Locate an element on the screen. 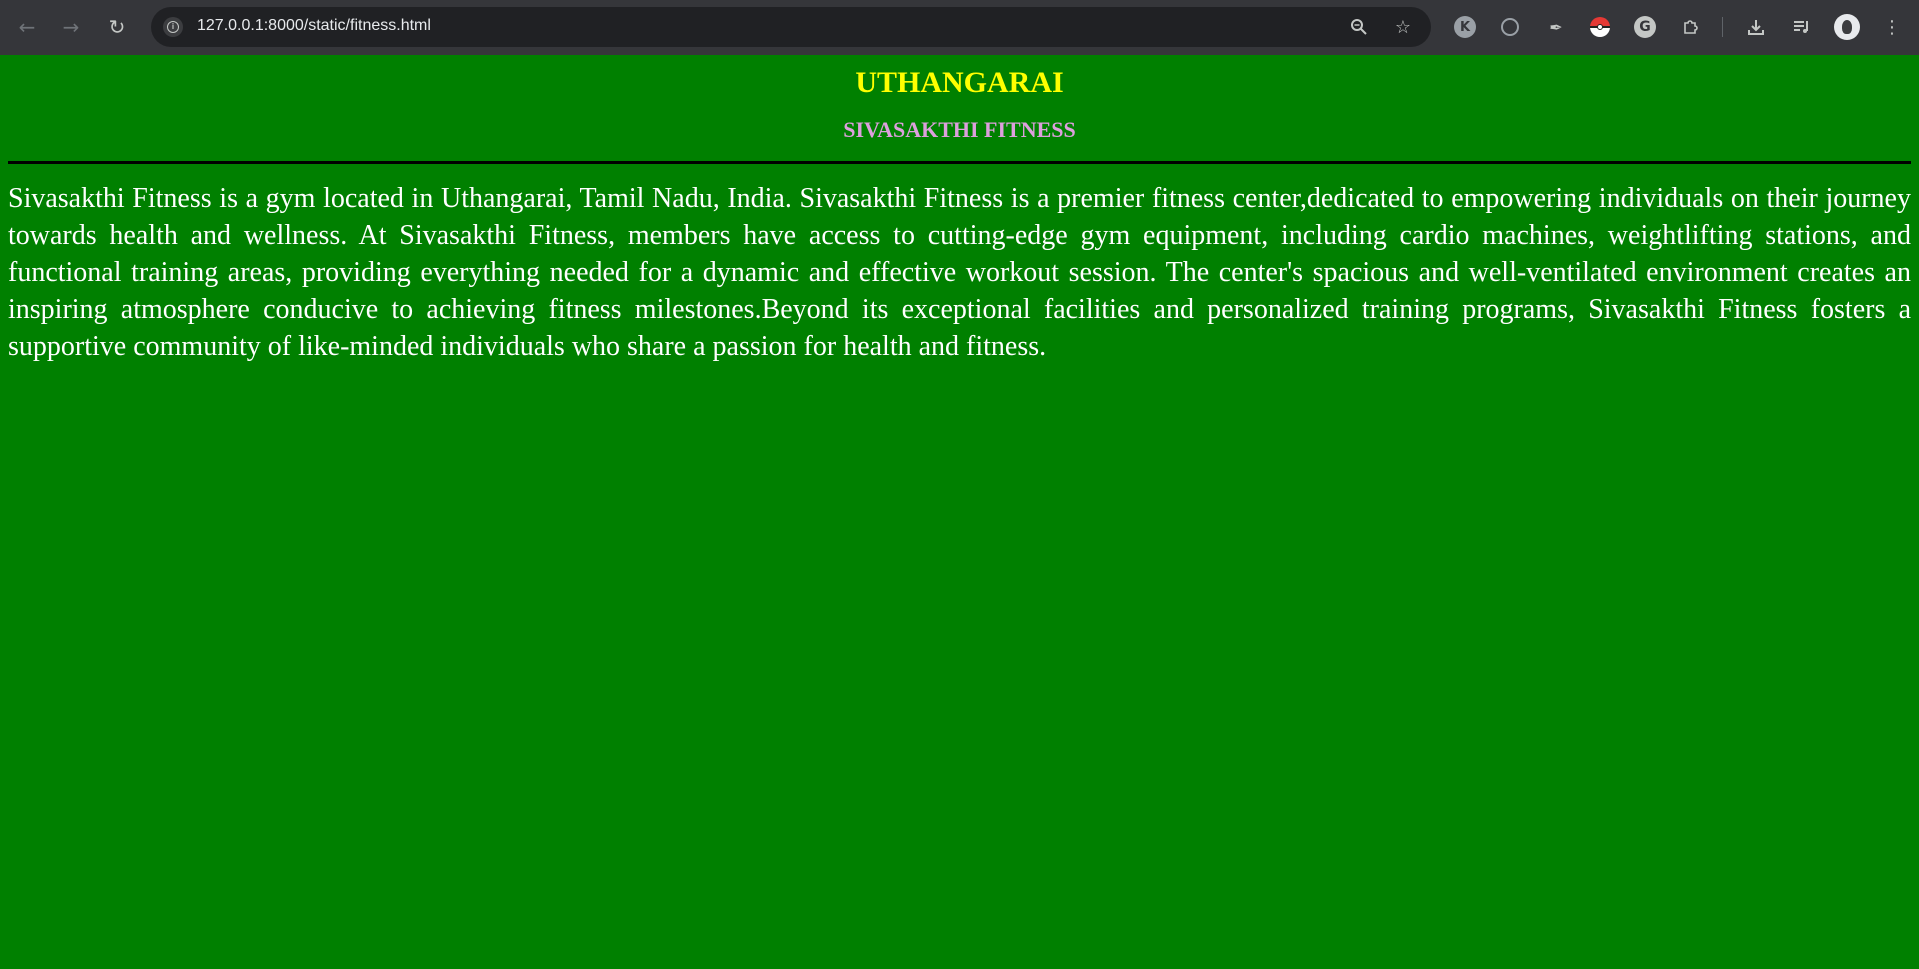 The height and width of the screenshot is (969, 1919). downloads-button is located at coordinates (1756, 27).